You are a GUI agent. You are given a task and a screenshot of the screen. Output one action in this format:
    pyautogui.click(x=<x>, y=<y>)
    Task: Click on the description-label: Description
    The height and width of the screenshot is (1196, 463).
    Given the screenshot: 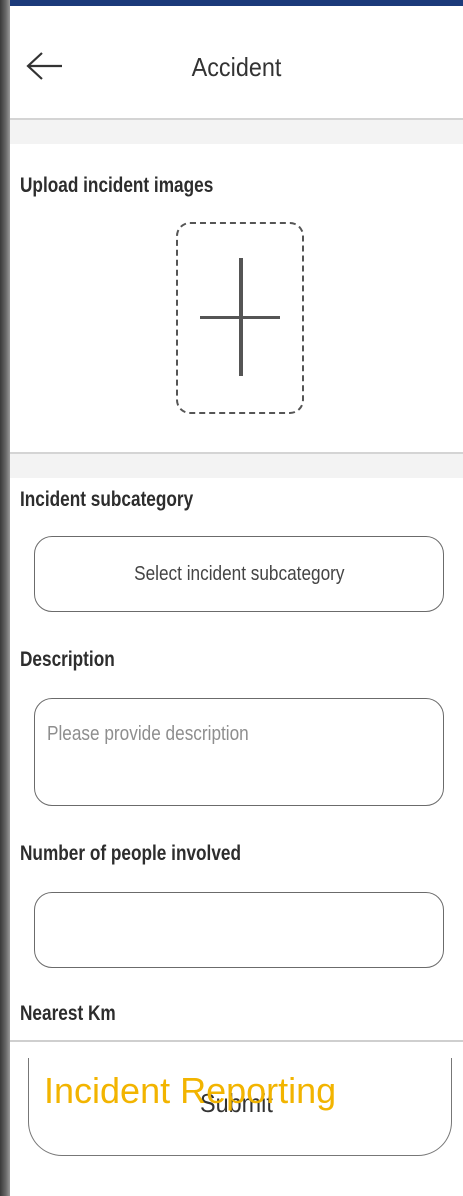 What is the action you would take?
    pyautogui.click(x=67, y=659)
    